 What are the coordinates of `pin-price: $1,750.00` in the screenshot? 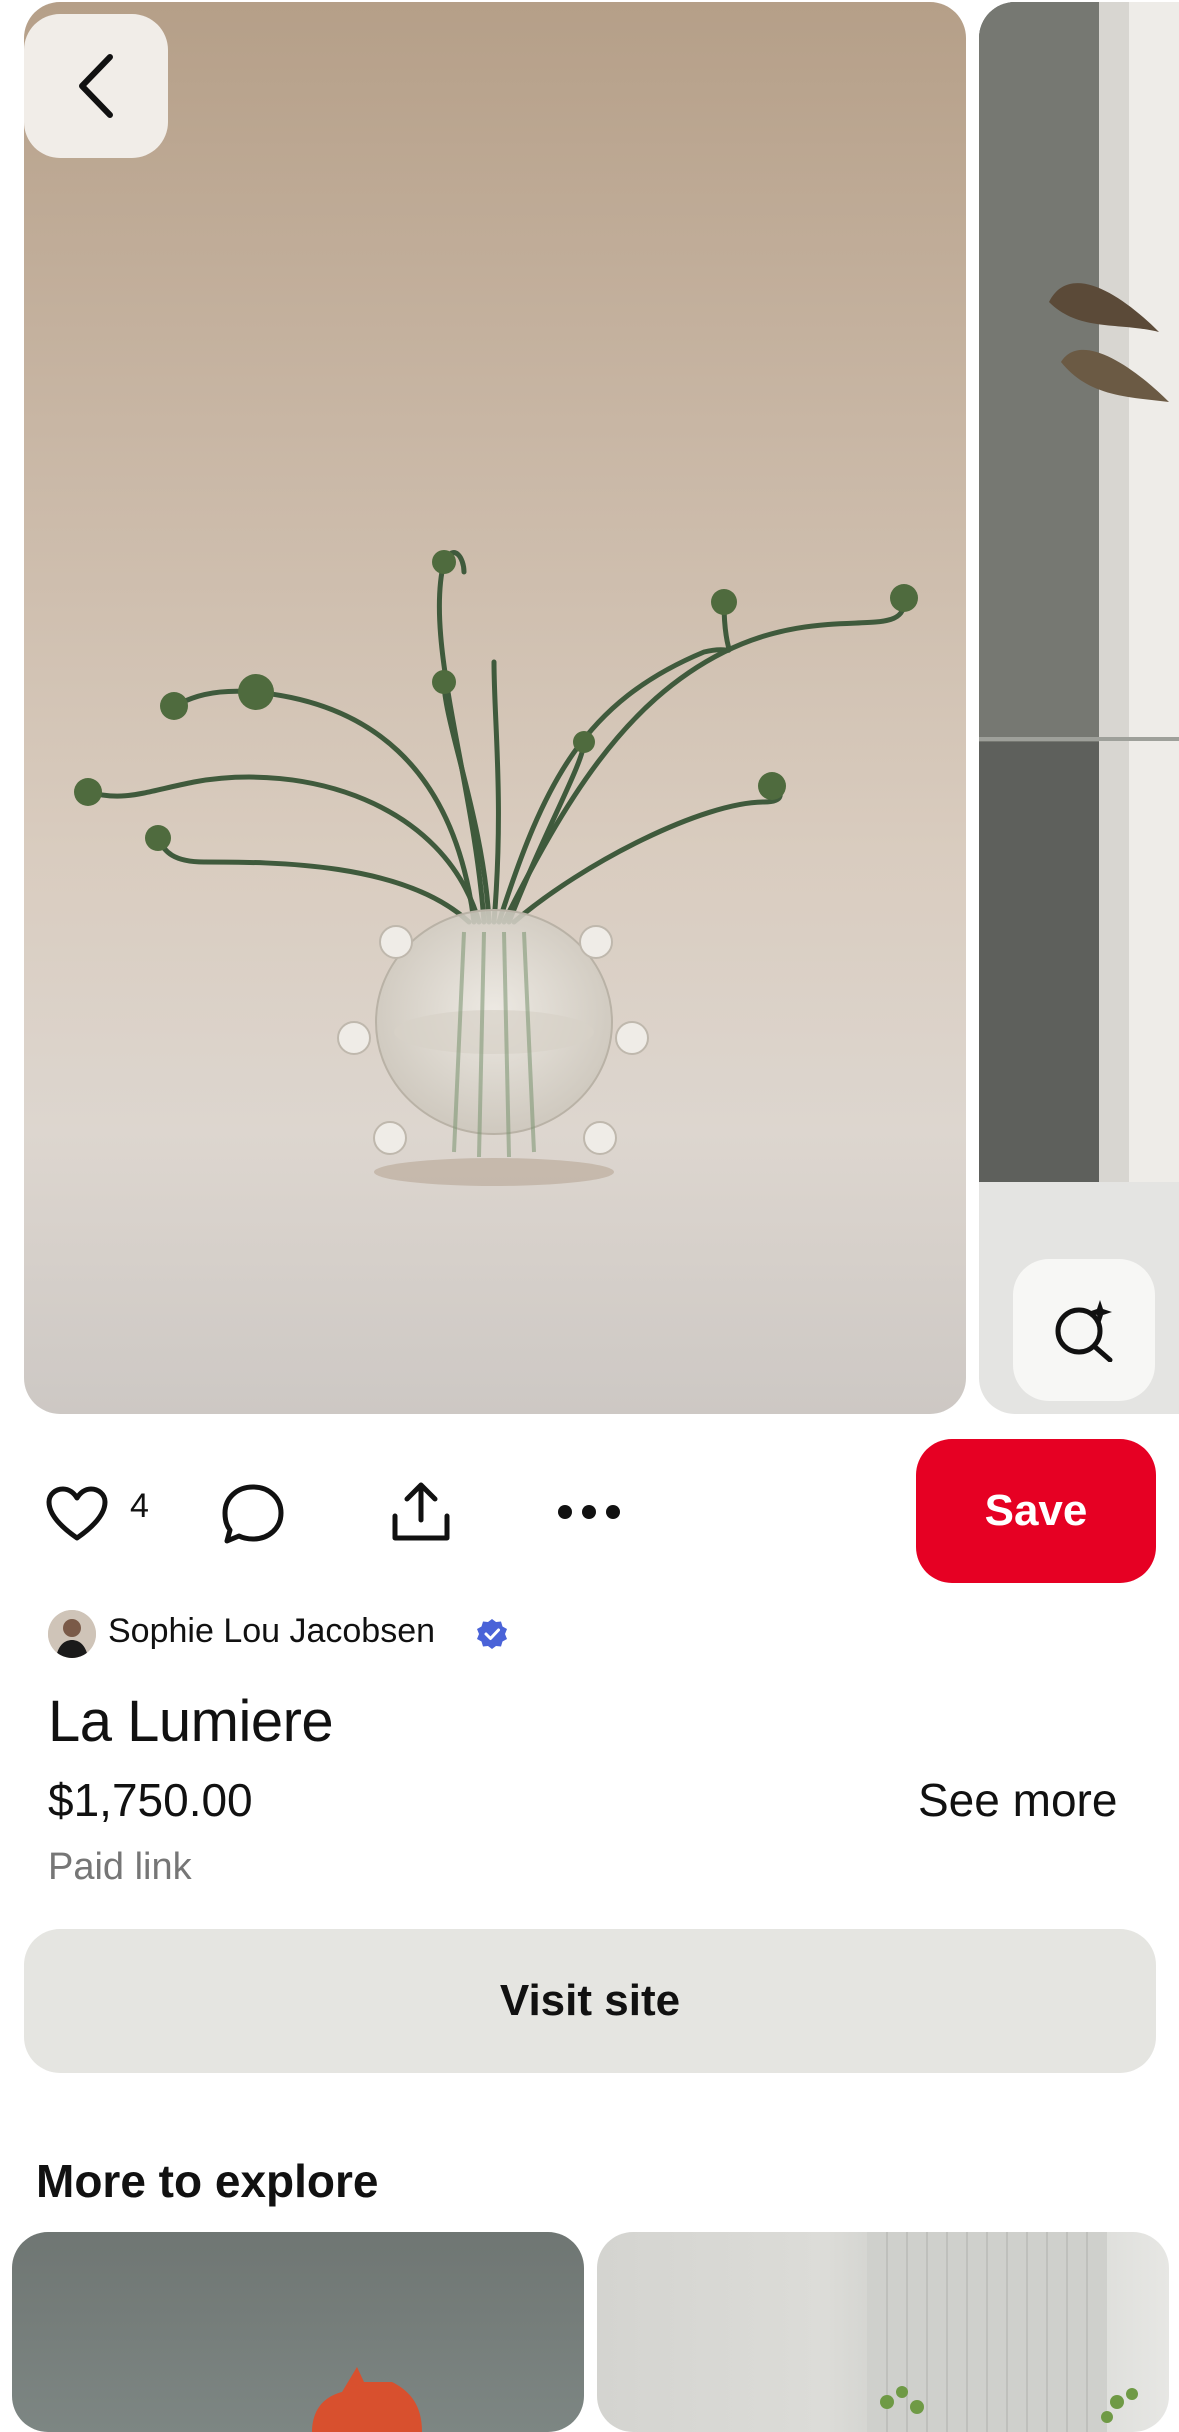 It's located at (150, 1800).